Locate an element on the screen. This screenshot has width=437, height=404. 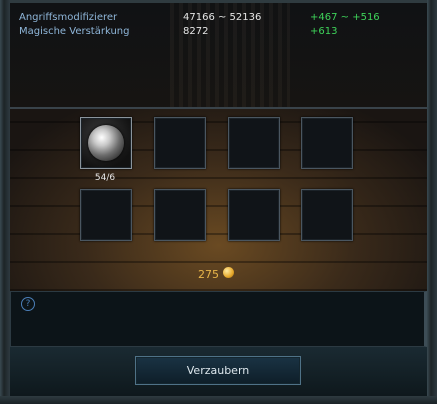
window-border-bottom is located at coordinates (218, 400).